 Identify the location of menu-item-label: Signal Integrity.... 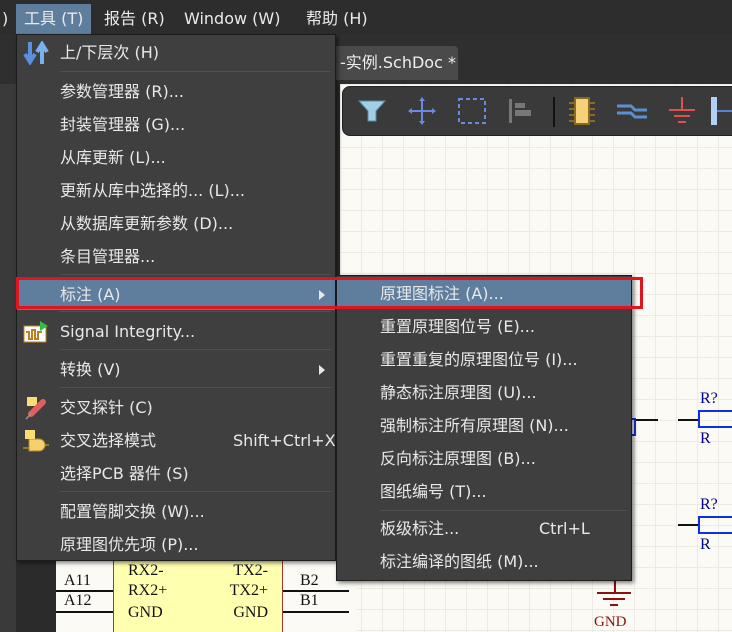
(128, 331).